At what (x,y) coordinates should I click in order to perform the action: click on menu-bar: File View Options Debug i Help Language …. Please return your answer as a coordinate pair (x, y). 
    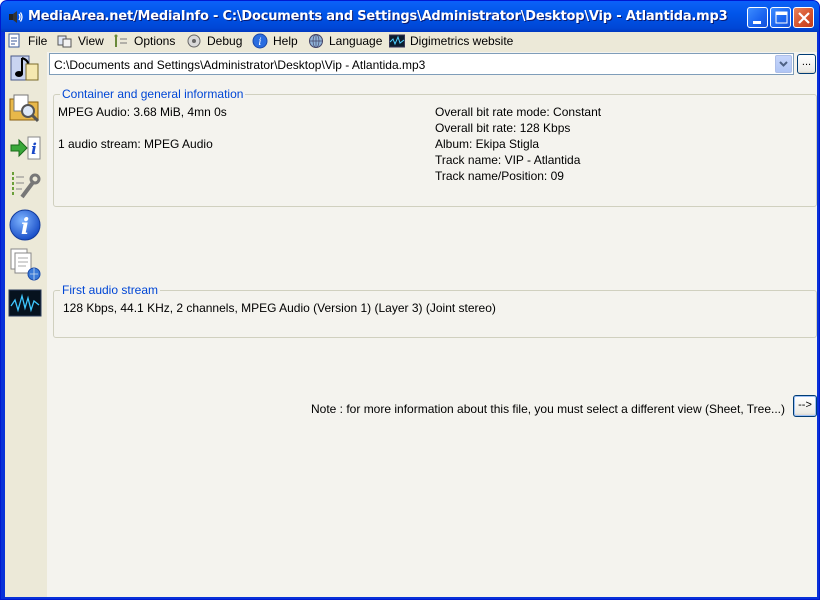
    Looking at the image, I should click on (411, 41).